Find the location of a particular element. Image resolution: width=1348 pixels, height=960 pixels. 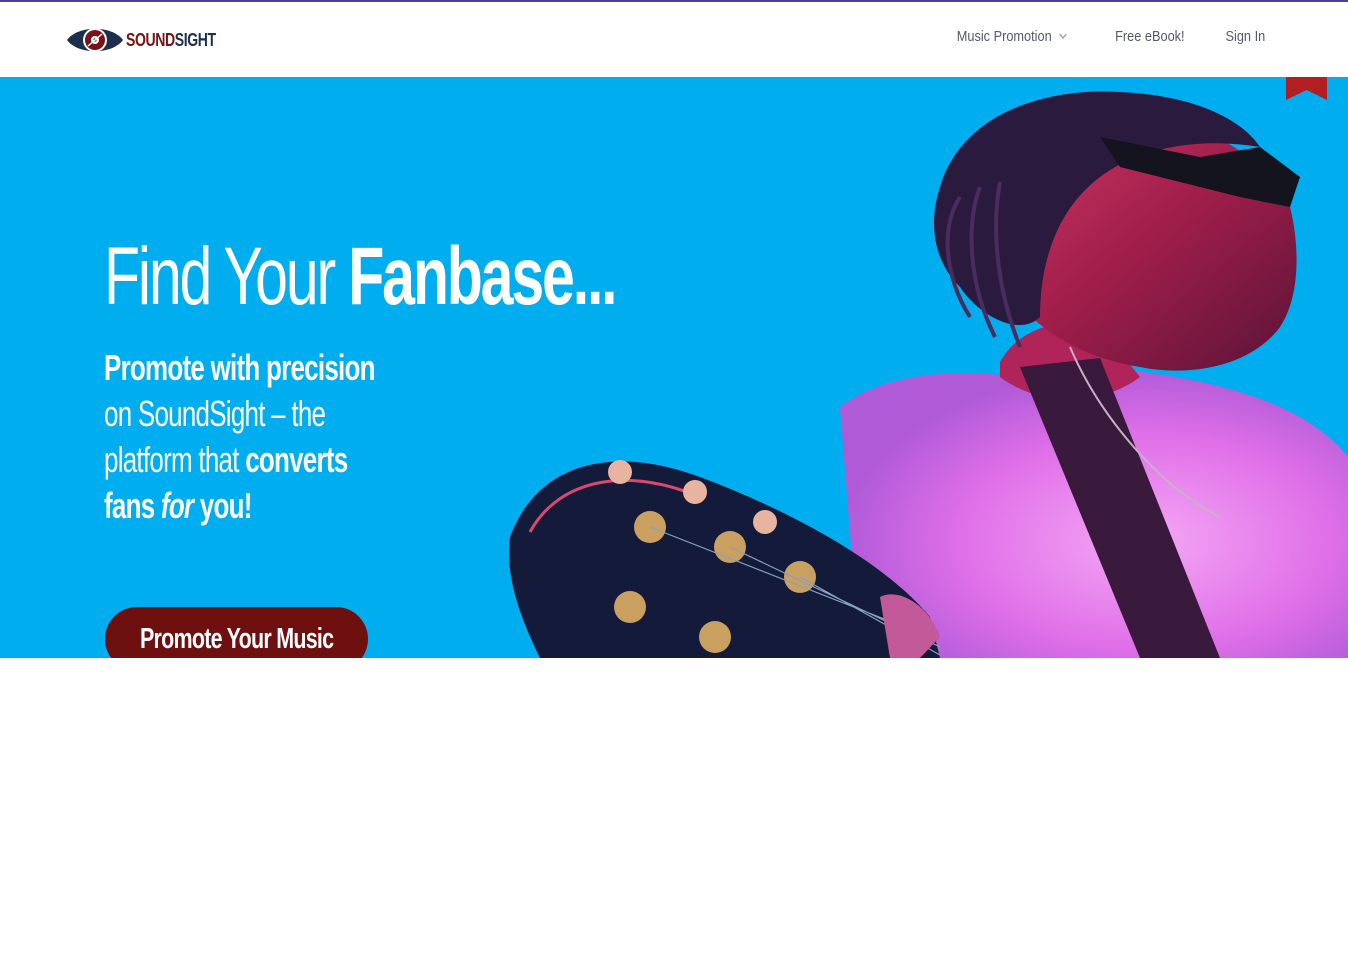

nav-free-ebook-label: Free eBook! is located at coordinates (1149, 36).